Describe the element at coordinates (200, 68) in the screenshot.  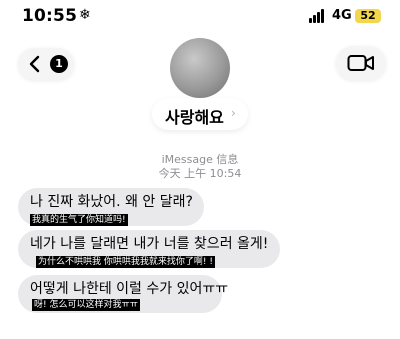
I see `contact-avatar` at that location.